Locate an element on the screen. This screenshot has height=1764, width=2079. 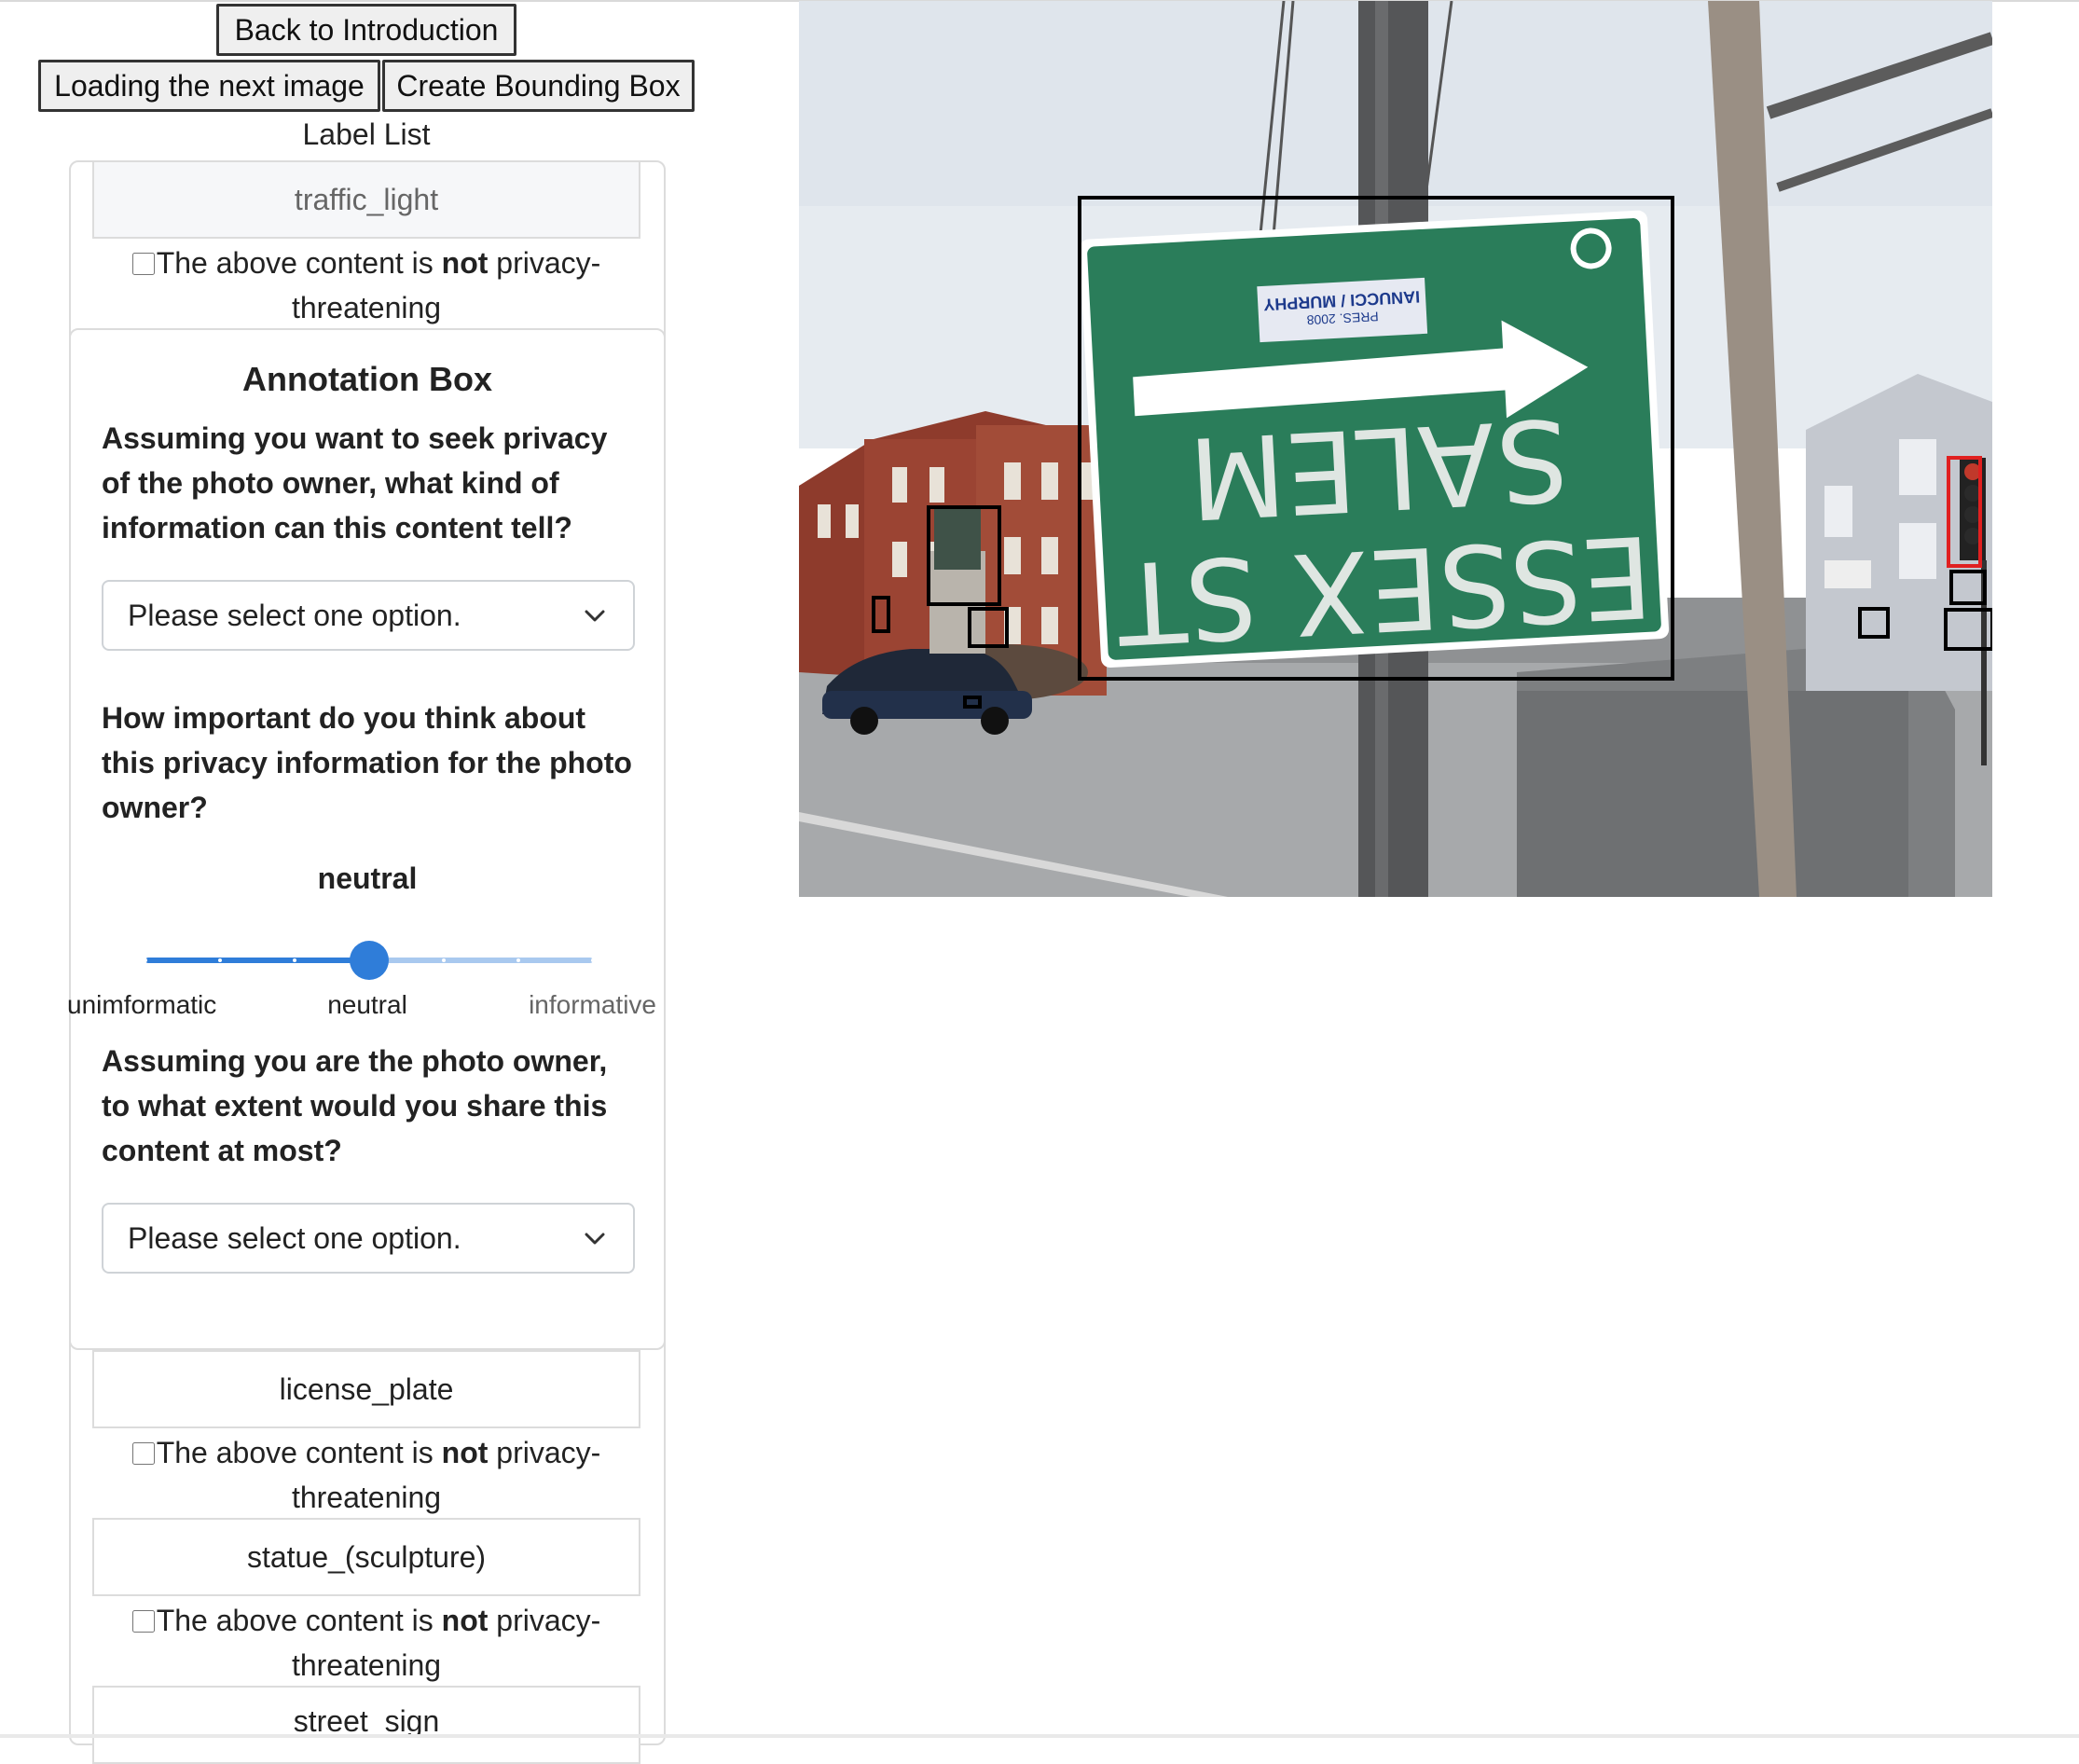
bounding-box-statue is located at coordinates (964, 555).